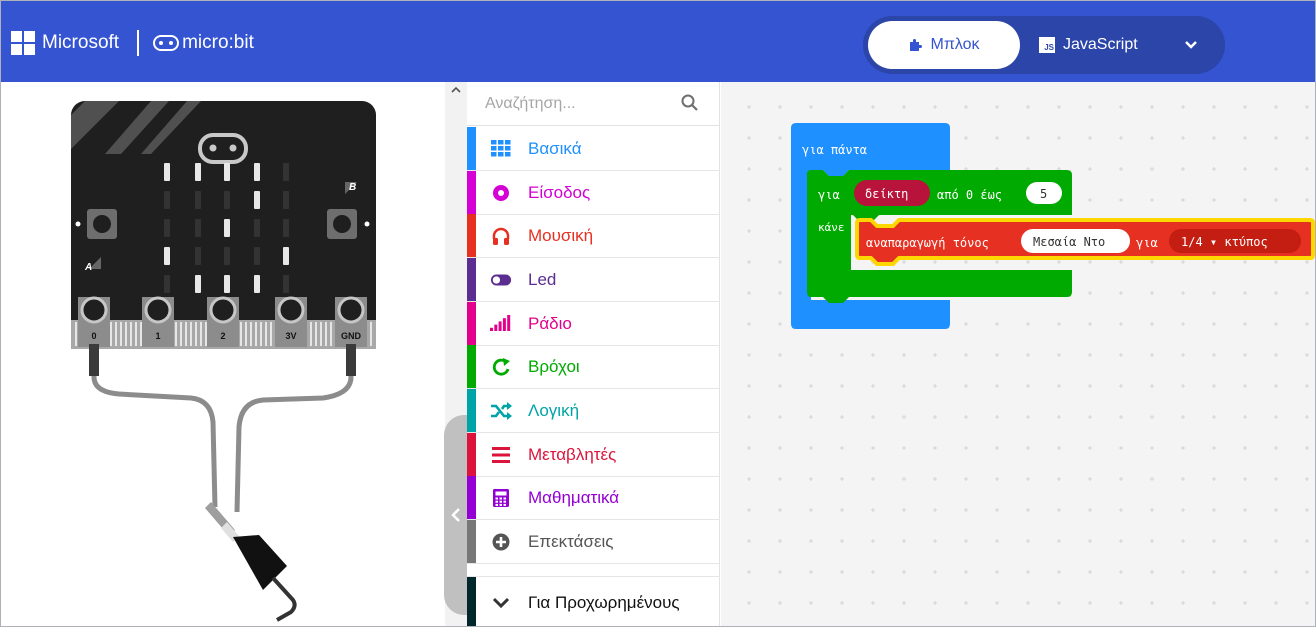  Describe the element at coordinates (829, 195) in the screenshot. I see `for-label: για` at that location.